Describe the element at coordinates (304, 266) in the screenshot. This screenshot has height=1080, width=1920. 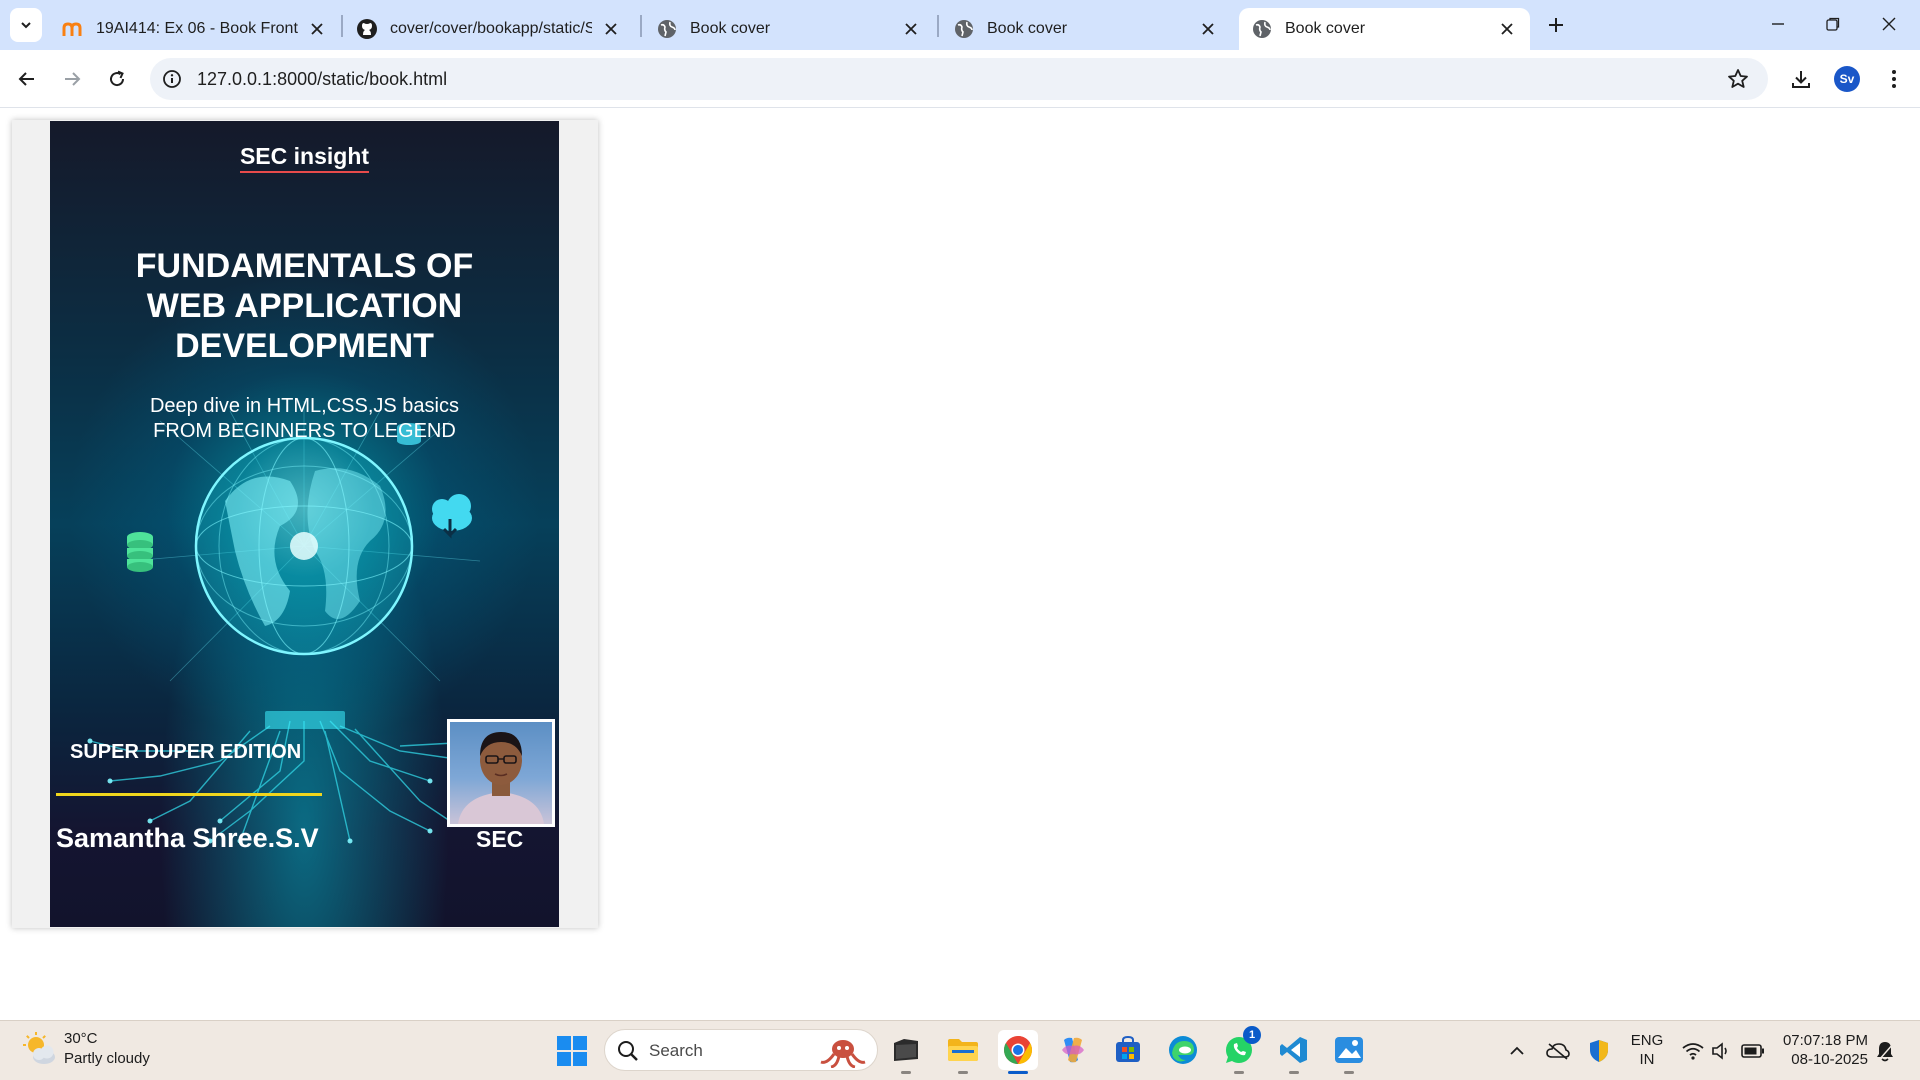
I see `book-title-line: FUNDAMENTALS OF` at that location.